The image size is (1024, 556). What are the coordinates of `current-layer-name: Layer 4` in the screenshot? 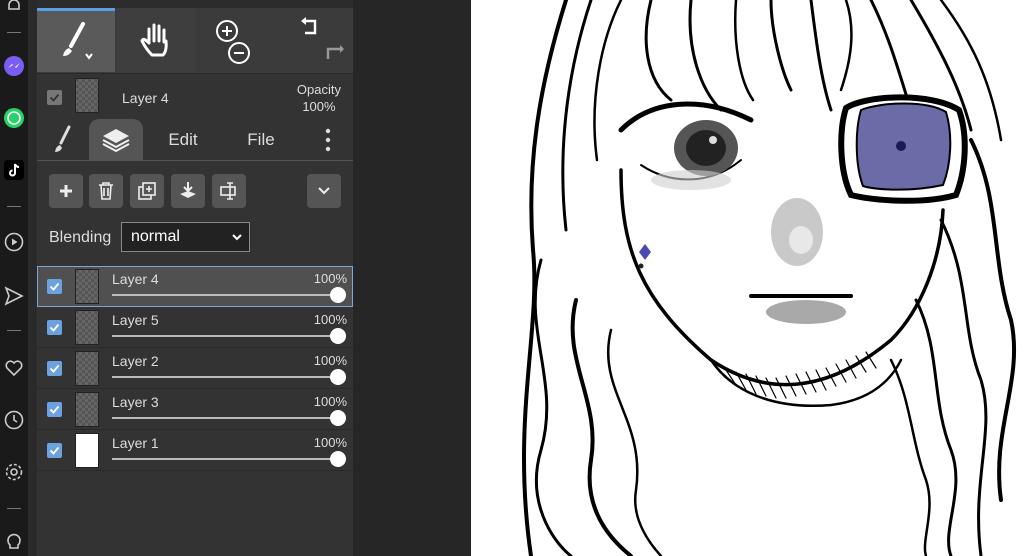 It's located at (145, 98).